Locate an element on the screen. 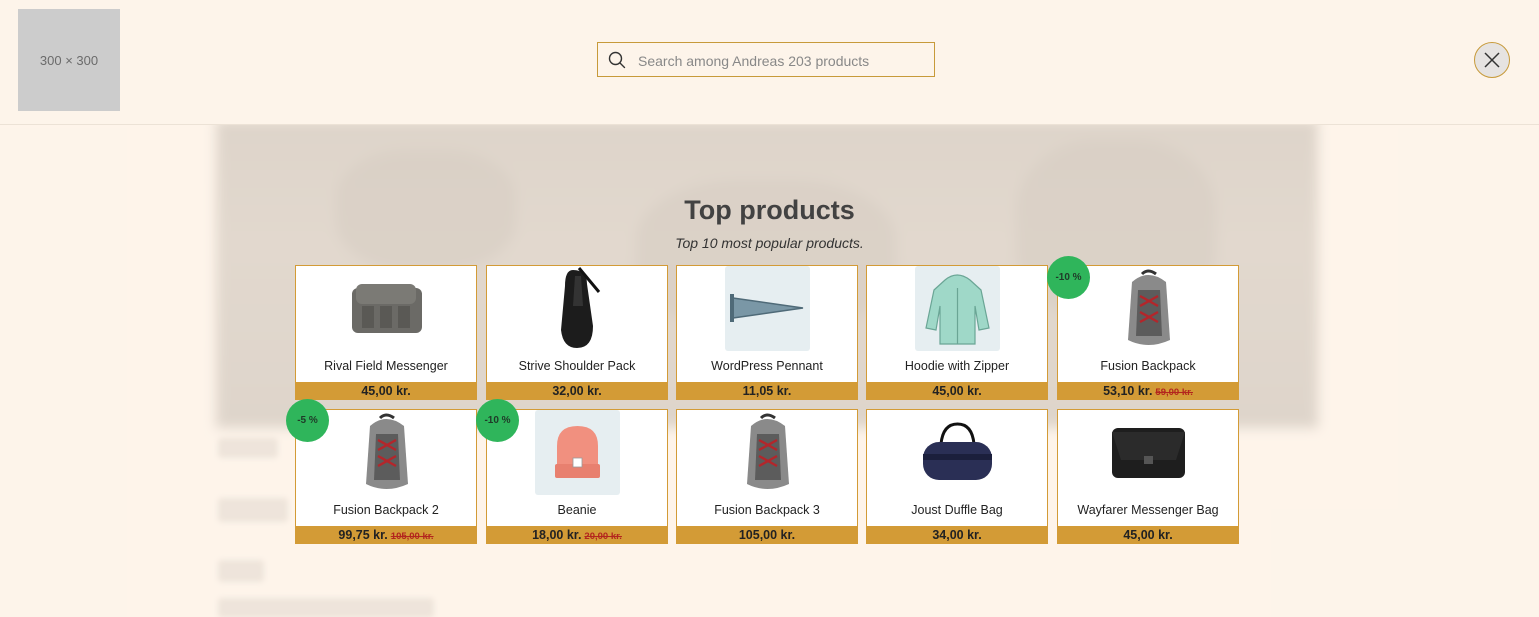  product-price: 105,00 kr. is located at coordinates (767, 535).